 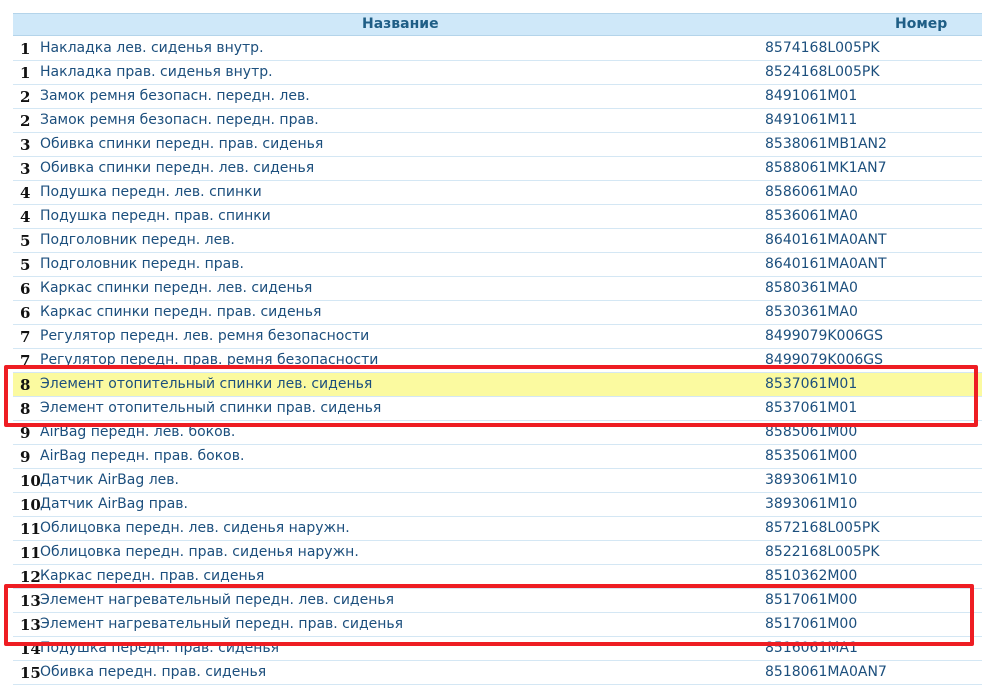 I want to click on table-row: 5 Подголовник передн. лев. 8640161MA0ANT, so click(x=497, y=241).